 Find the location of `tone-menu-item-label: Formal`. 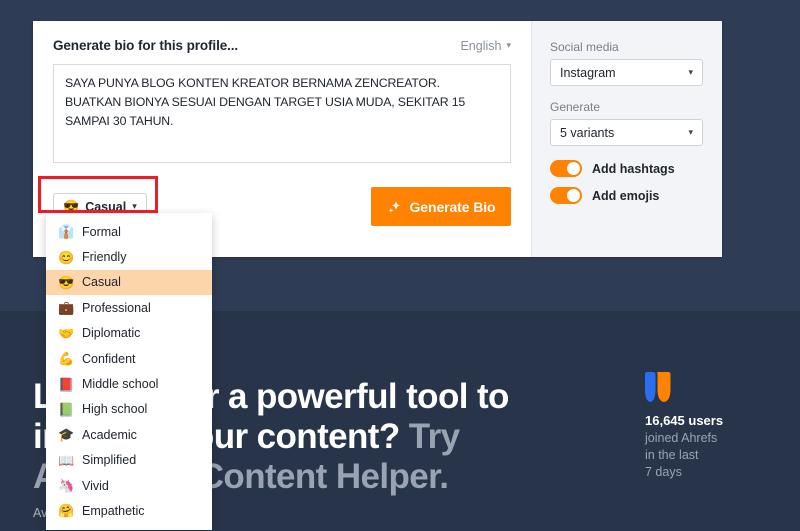

tone-menu-item-label: Formal is located at coordinates (101, 231).